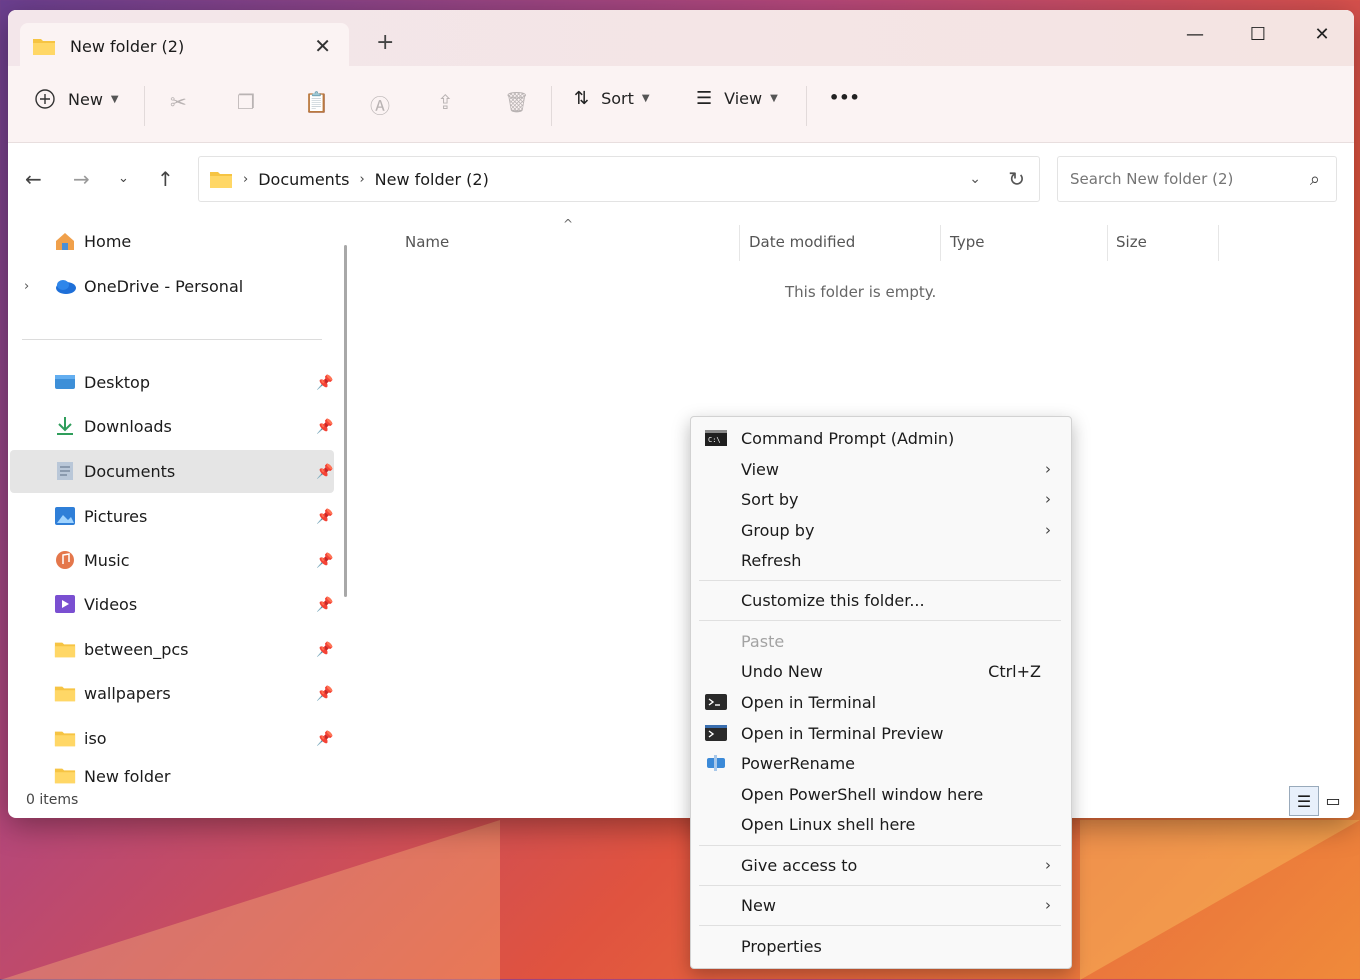  What do you see at coordinates (881, 702) in the screenshot?
I see `menu-item-open-in-terminal: Open in Terminal` at bounding box center [881, 702].